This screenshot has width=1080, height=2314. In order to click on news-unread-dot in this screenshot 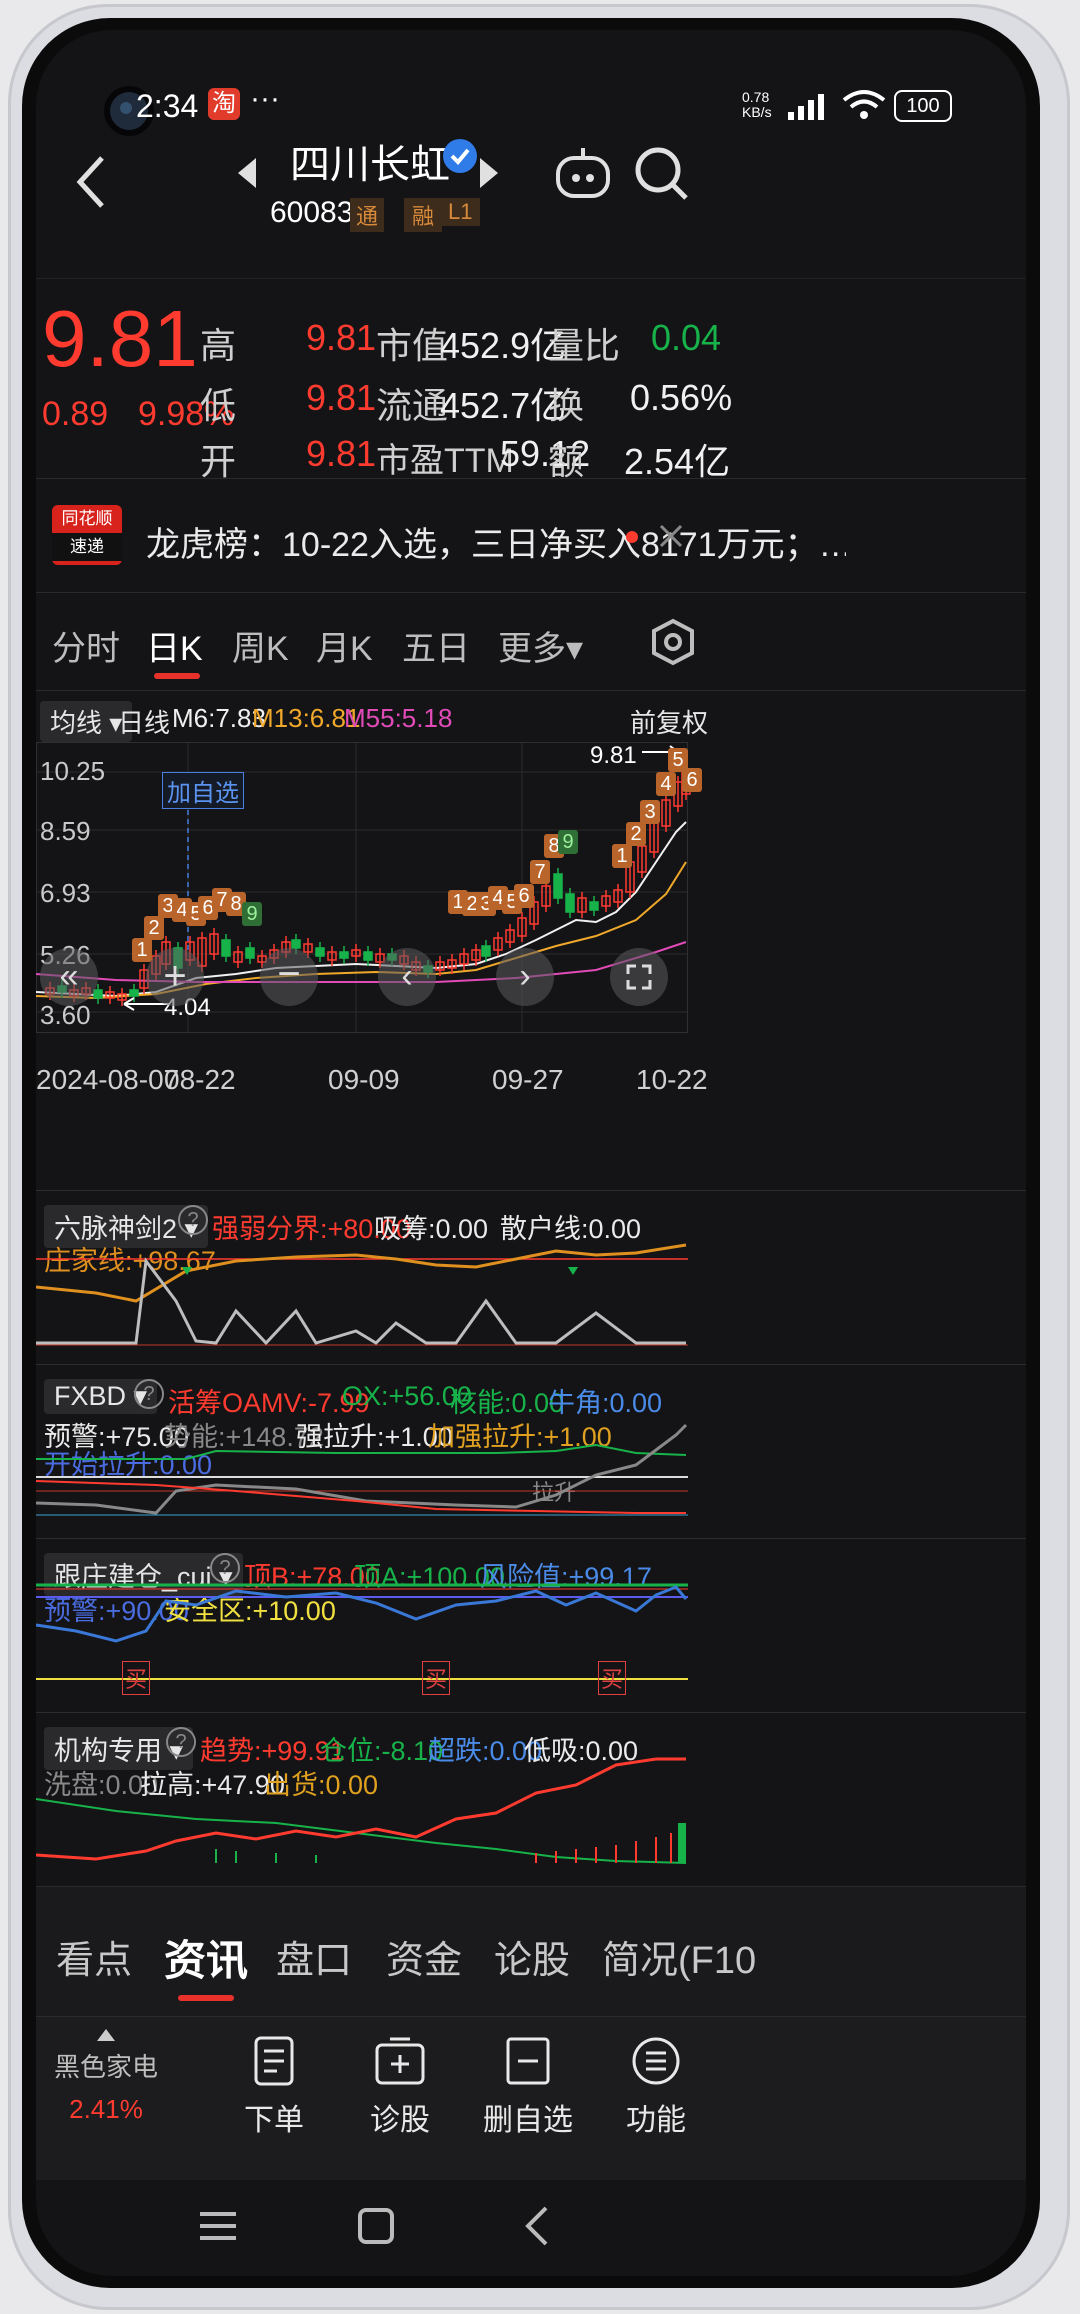, I will do `click(632, 537)`.